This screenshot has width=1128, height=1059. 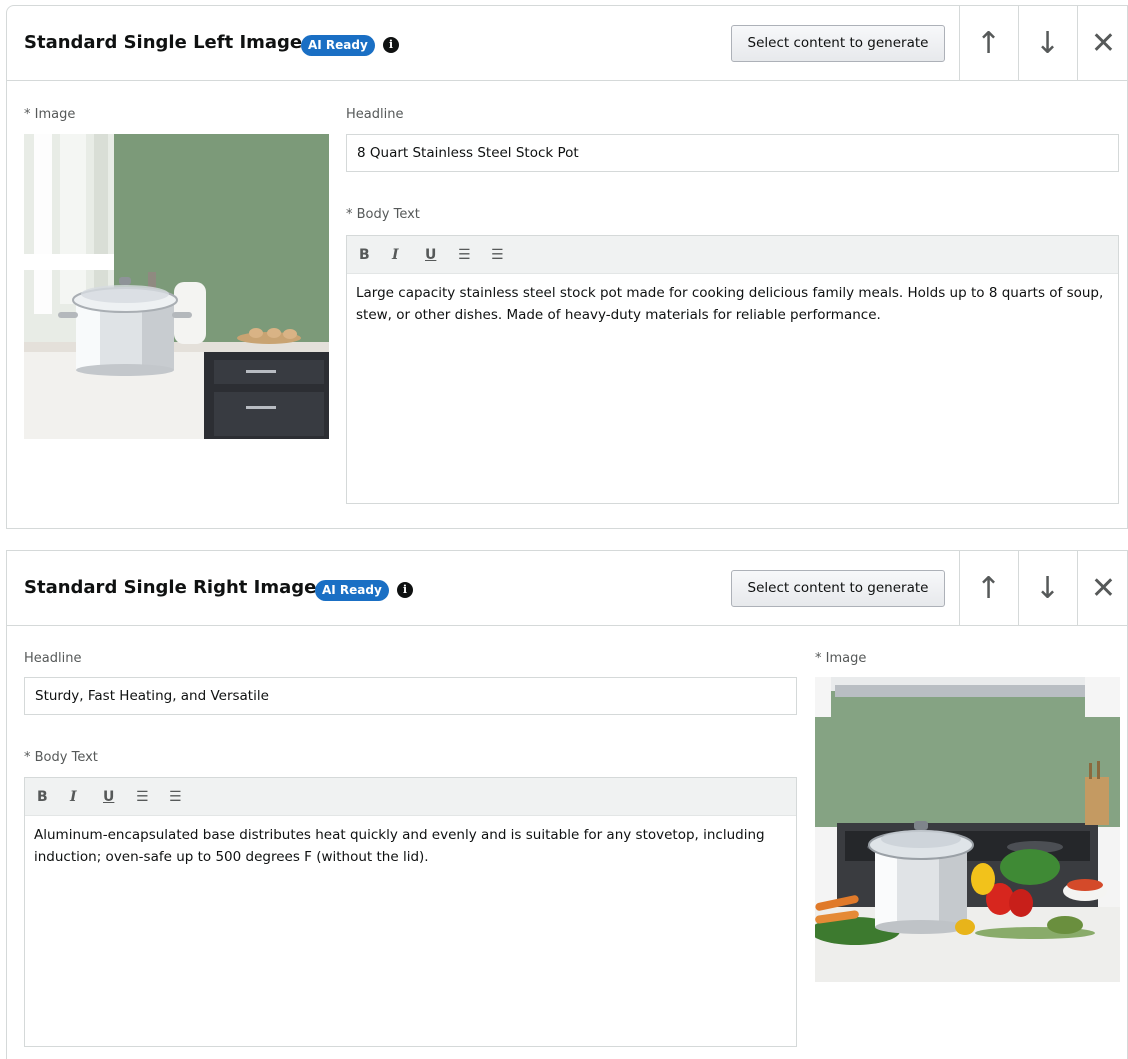 What do you see at coordinates (410, 696) in the screenshot?
I see `headline-input: Sturdy, Fast Heating, and Versatile` at bounding box center [410, 696].